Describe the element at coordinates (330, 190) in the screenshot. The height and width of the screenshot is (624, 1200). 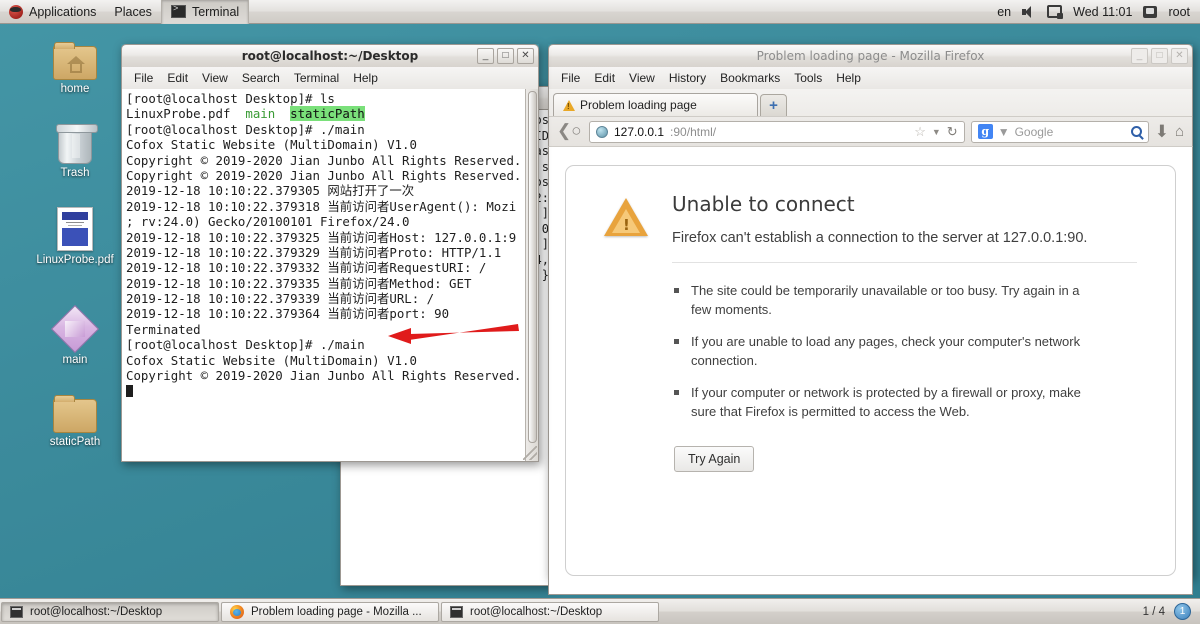
I see `terminal-line: 2019-12-18 10:10:22.379305 网站打开了一次` at that location.